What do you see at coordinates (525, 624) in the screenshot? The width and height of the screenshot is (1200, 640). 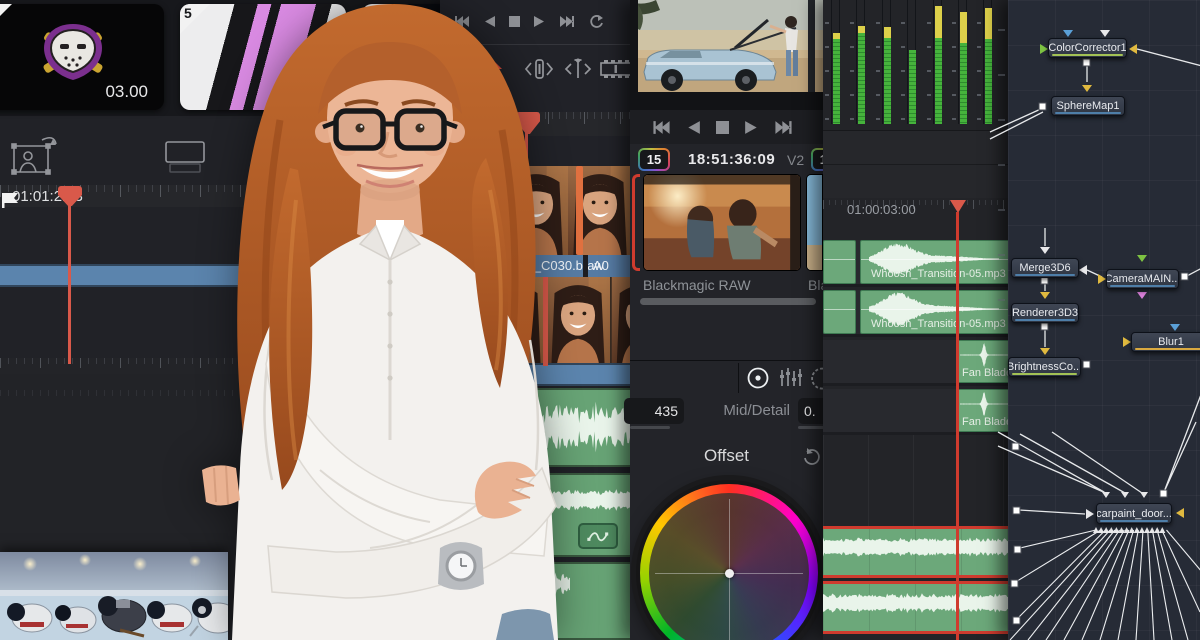 I see `jeans` at bounding box center [525, 624].